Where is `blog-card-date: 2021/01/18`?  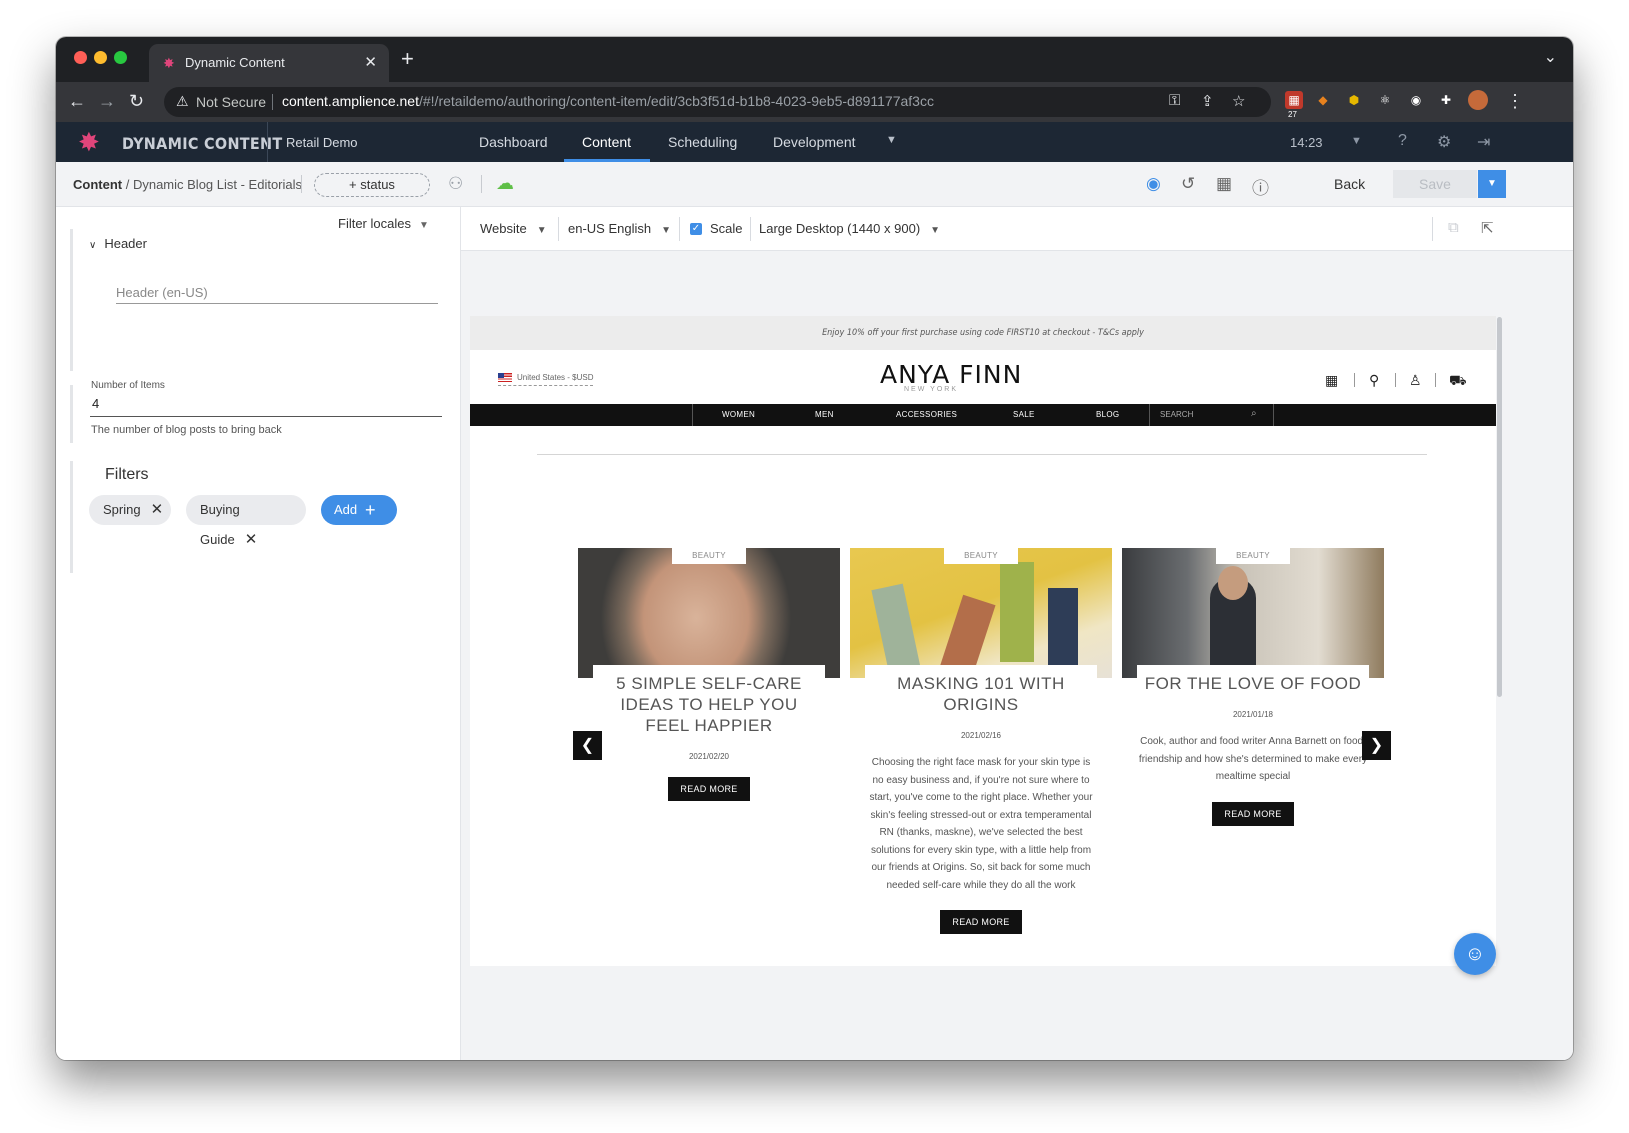
blog-card-date: 2021/01/18 is located at coordinates (1253, 714).